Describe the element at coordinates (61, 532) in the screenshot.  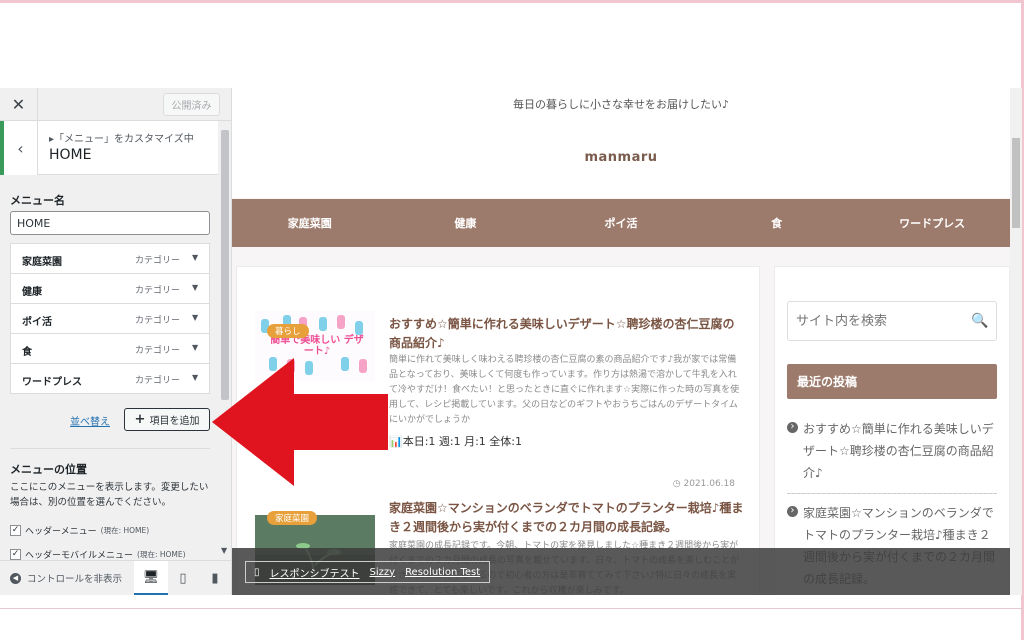
I see `location-label: ヘッダーメニュー` at that location.